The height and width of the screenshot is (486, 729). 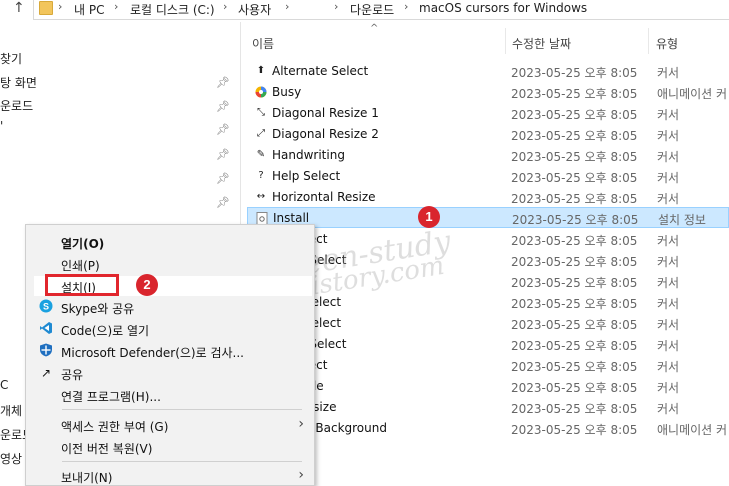 What do you see at coordinates (19, 8) in the screenshot?
I see `up-arrow-icon: ↑` at bounding box center [19, 8].